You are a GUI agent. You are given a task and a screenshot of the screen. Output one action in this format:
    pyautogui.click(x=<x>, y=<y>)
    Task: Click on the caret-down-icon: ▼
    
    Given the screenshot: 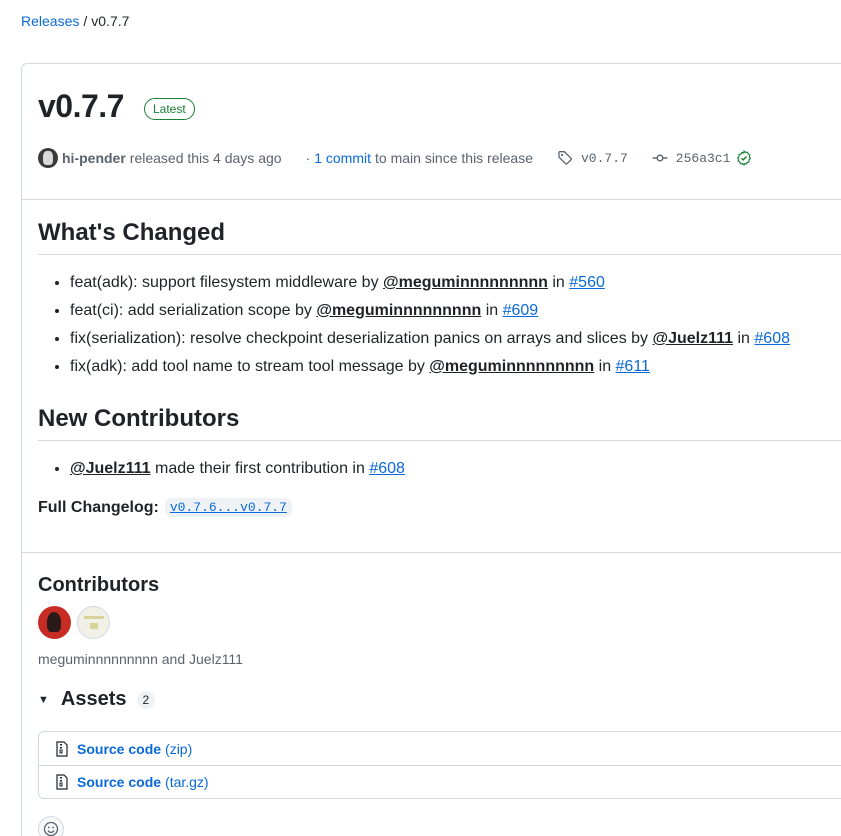 What is the action you would take?
    pyautogui.click(x=43, y=699)
    